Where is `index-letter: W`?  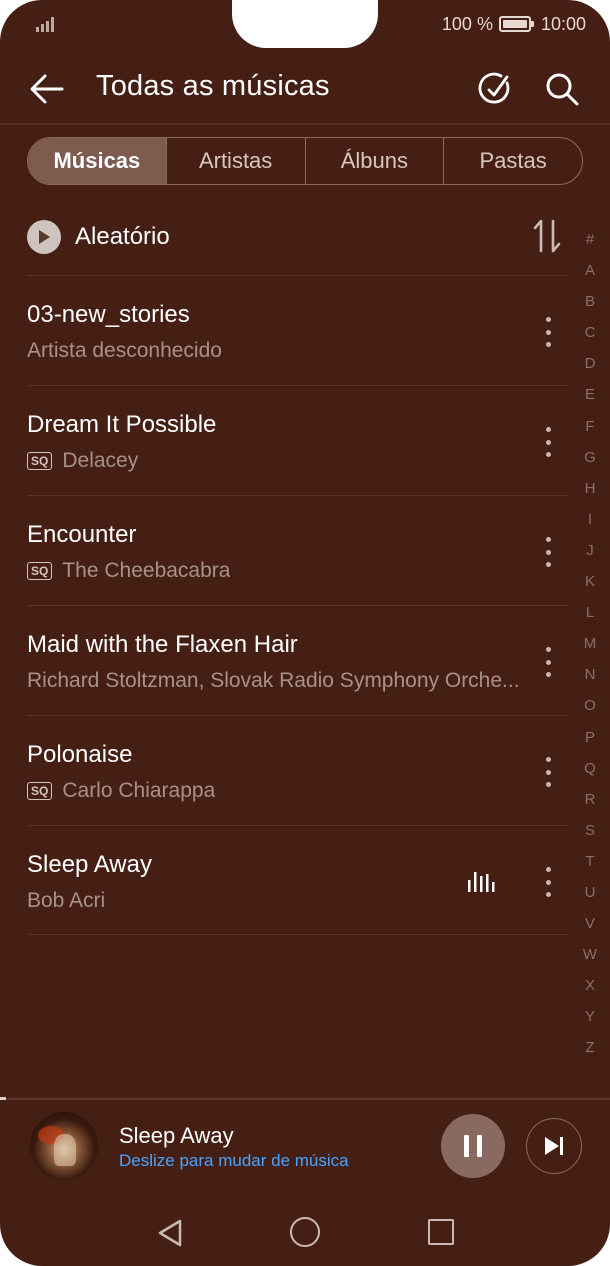
index-letter: W is located at coordinates (590, 954).